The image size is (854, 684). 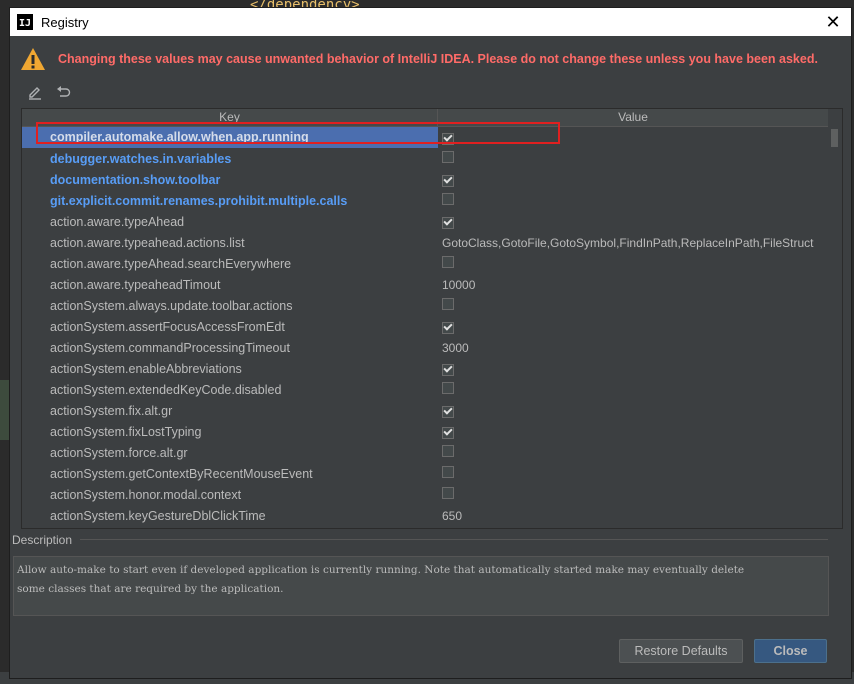 What do you see at coordinates (4, 410) in the screenshot?
I see `background-gutter-mark` at bounding box center [4, 410].